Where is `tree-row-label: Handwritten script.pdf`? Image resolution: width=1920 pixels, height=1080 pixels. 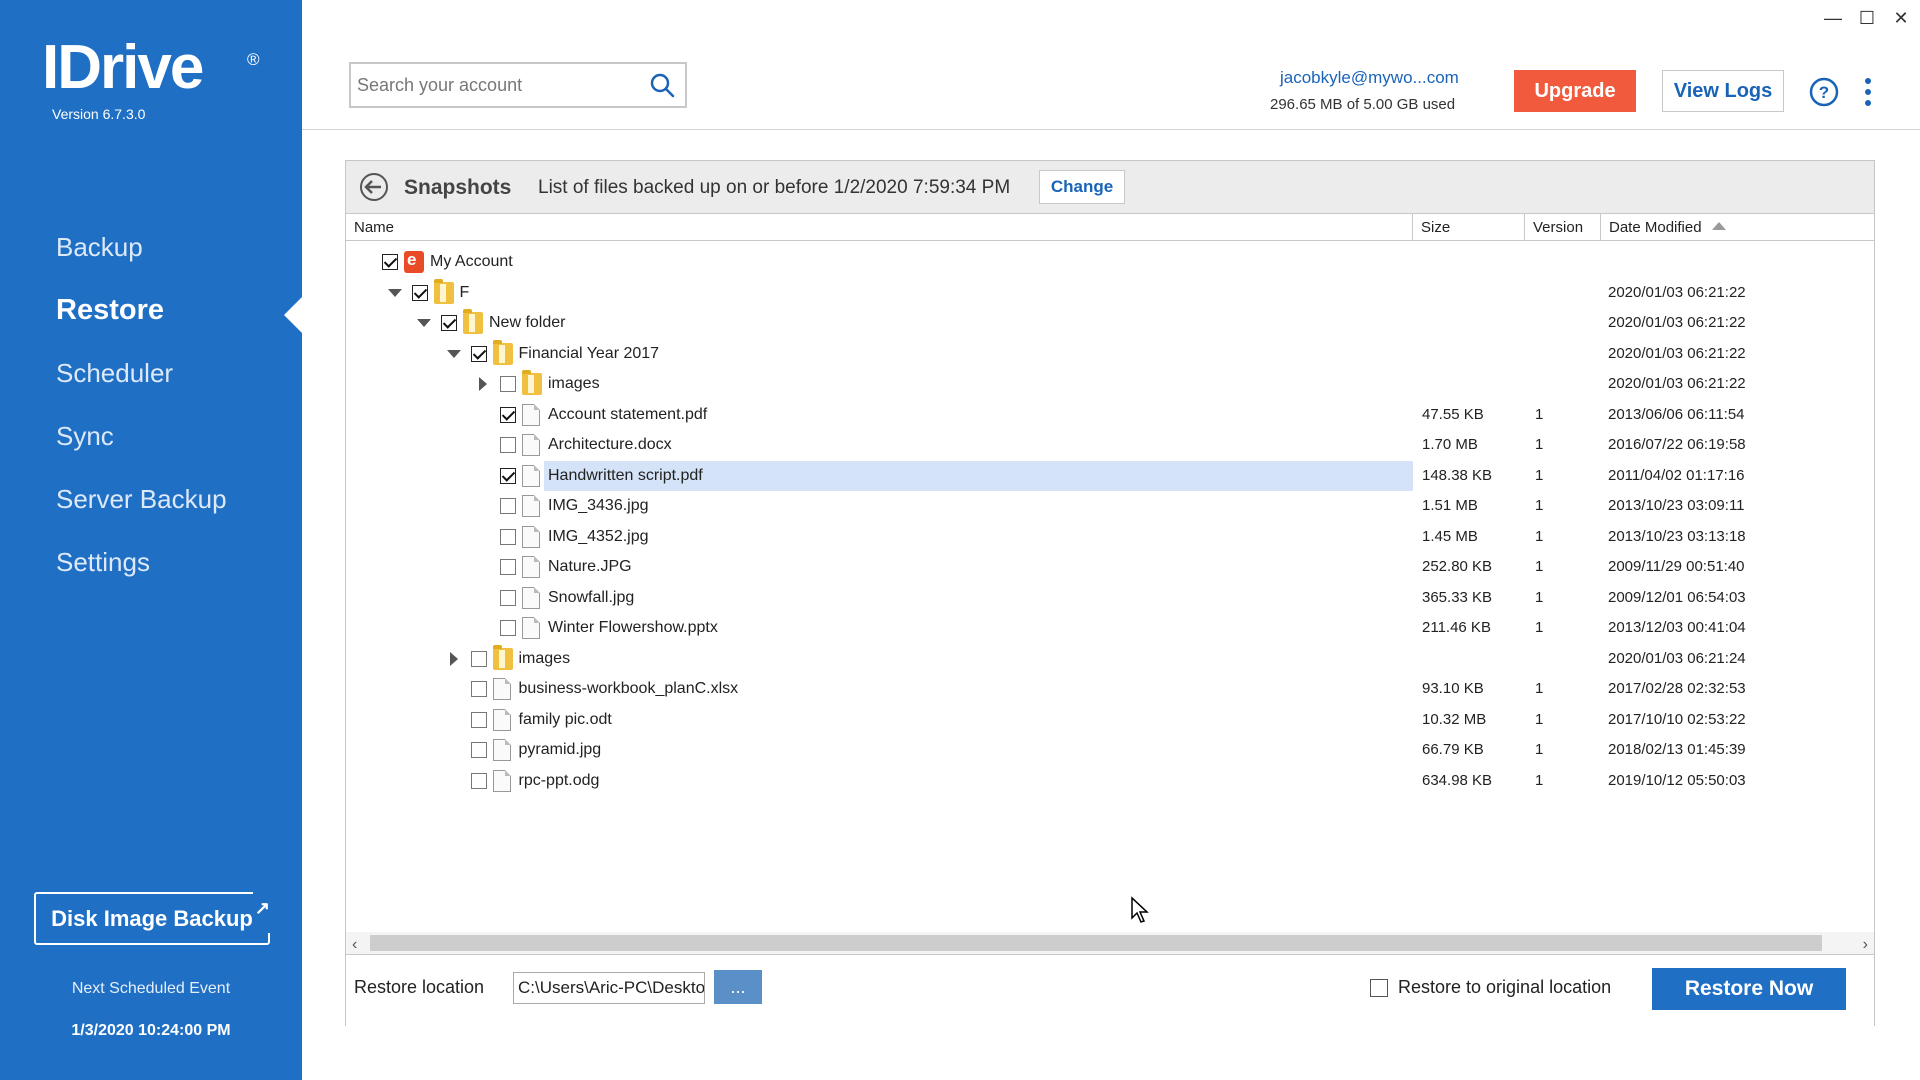
tree-row-label: Handwritten script.pdf is located at coordinates (978, 475).